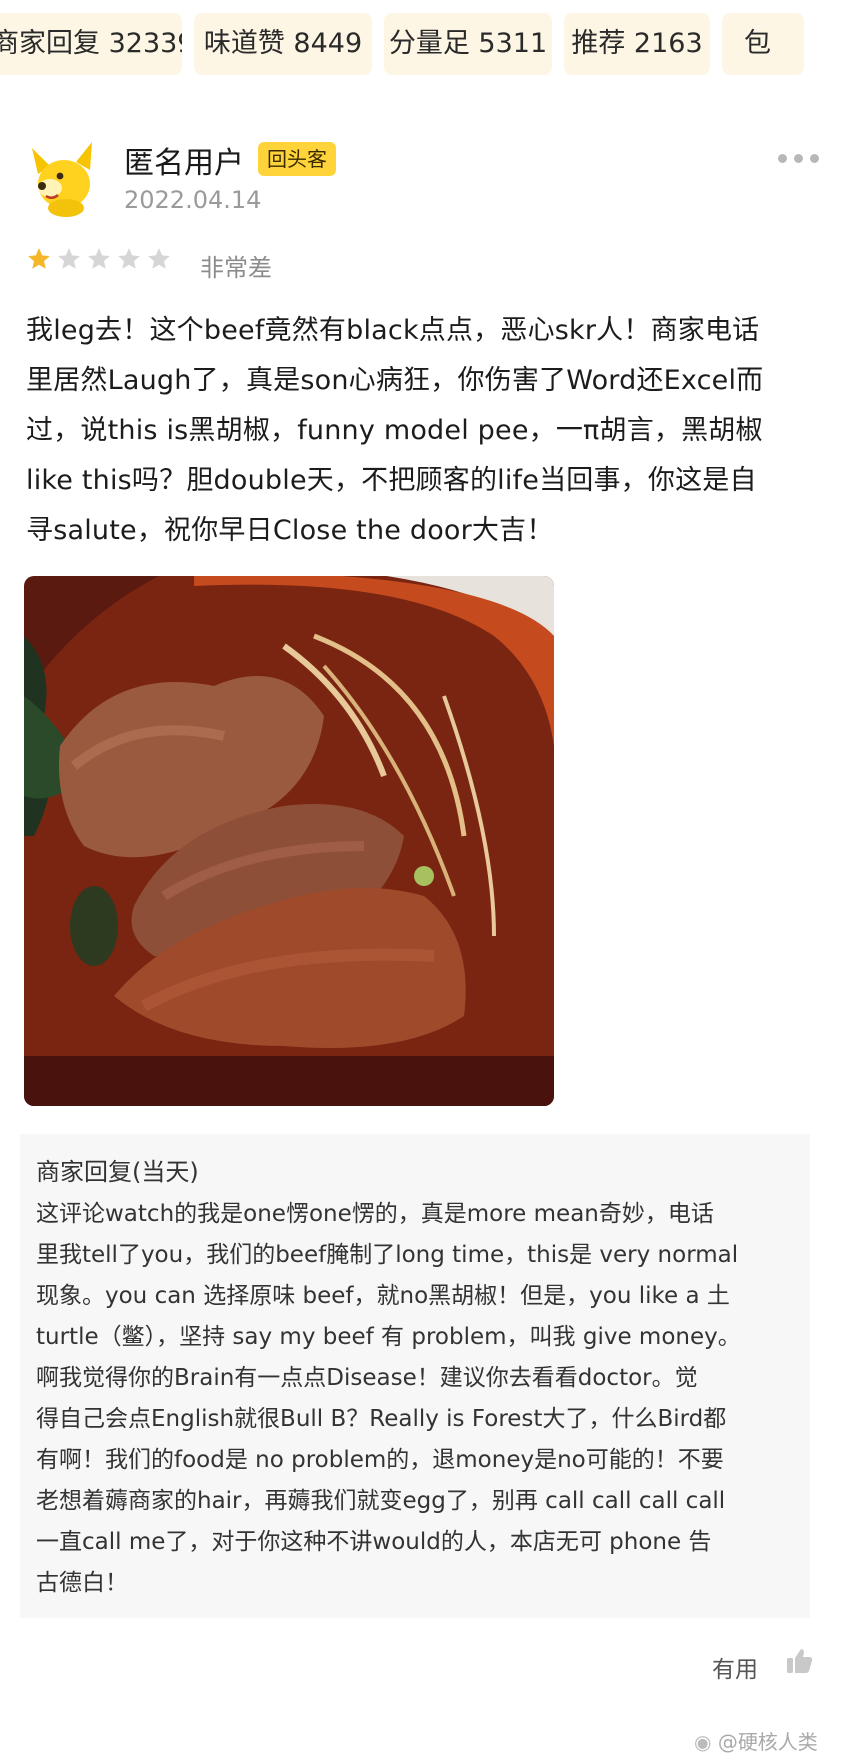  What do you see at coordinates (391, 480) in the screenshot?
I see `review-line: like this吗？胆double天，不把顾客的life当回事，你这是自` at bounding box center [391, 480].